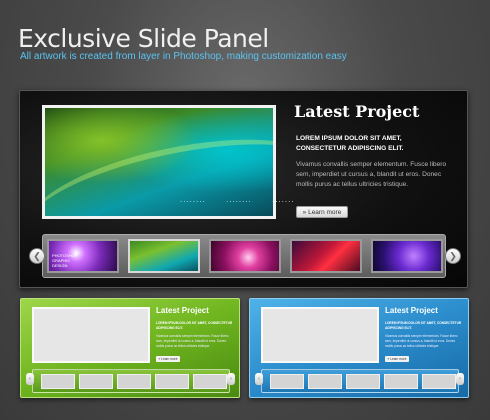  Describe the element at coordinates (37, 256) in the screenshot. I see `prev-arrow-button: ❮` at that location.